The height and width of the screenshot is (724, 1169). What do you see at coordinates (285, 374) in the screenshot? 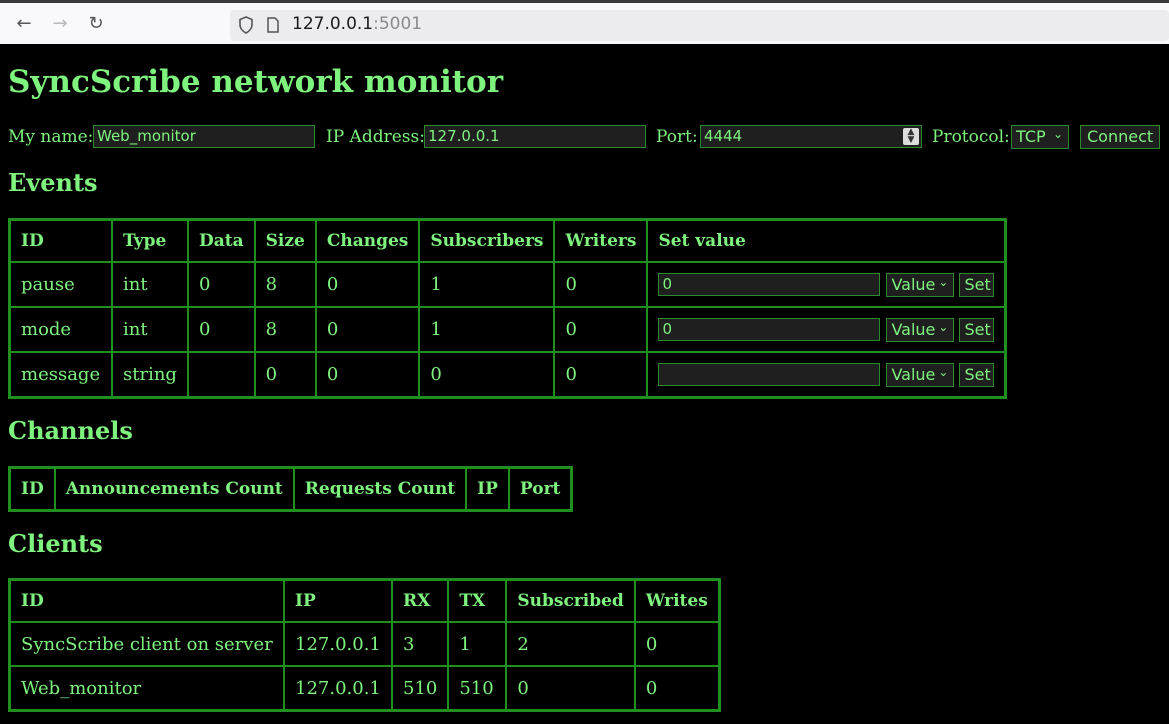
I see `event-size: 0` at bounding box center [285, 374].